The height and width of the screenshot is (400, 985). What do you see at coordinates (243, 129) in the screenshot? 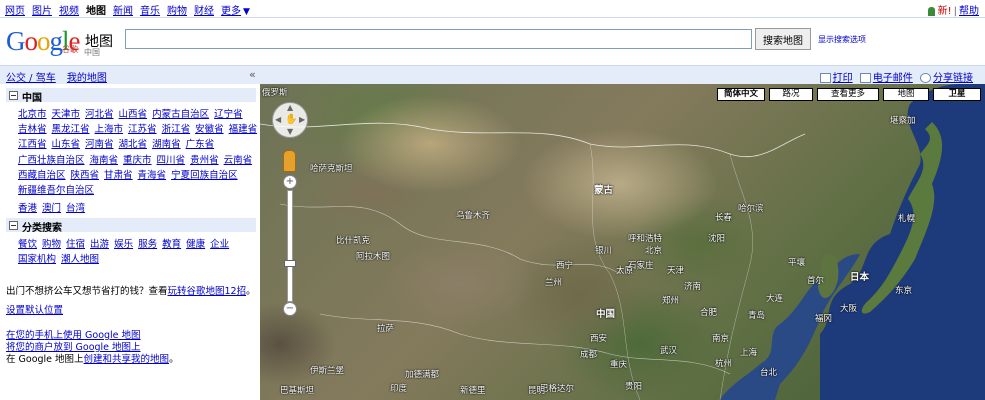
I see `province-link: 福建省` at bounding box center [243, 129].